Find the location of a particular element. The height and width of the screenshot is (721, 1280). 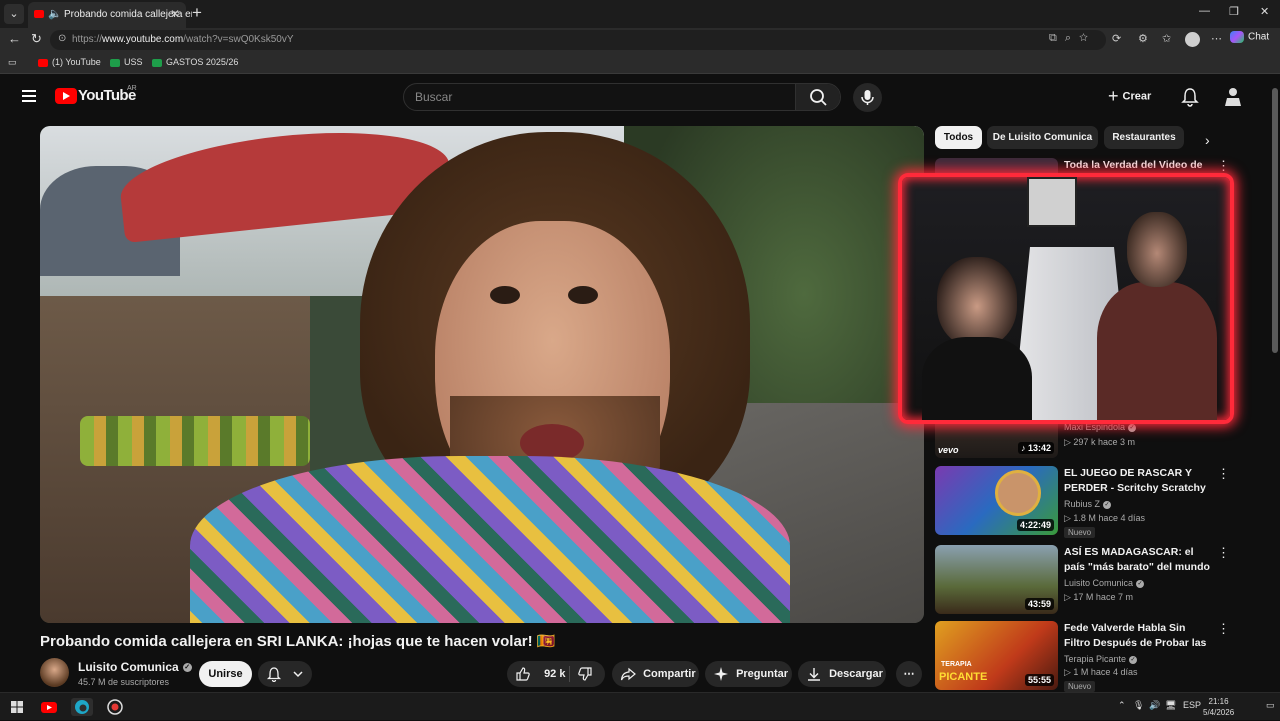

like-dislike-divider is located at coordinates (569, 674).